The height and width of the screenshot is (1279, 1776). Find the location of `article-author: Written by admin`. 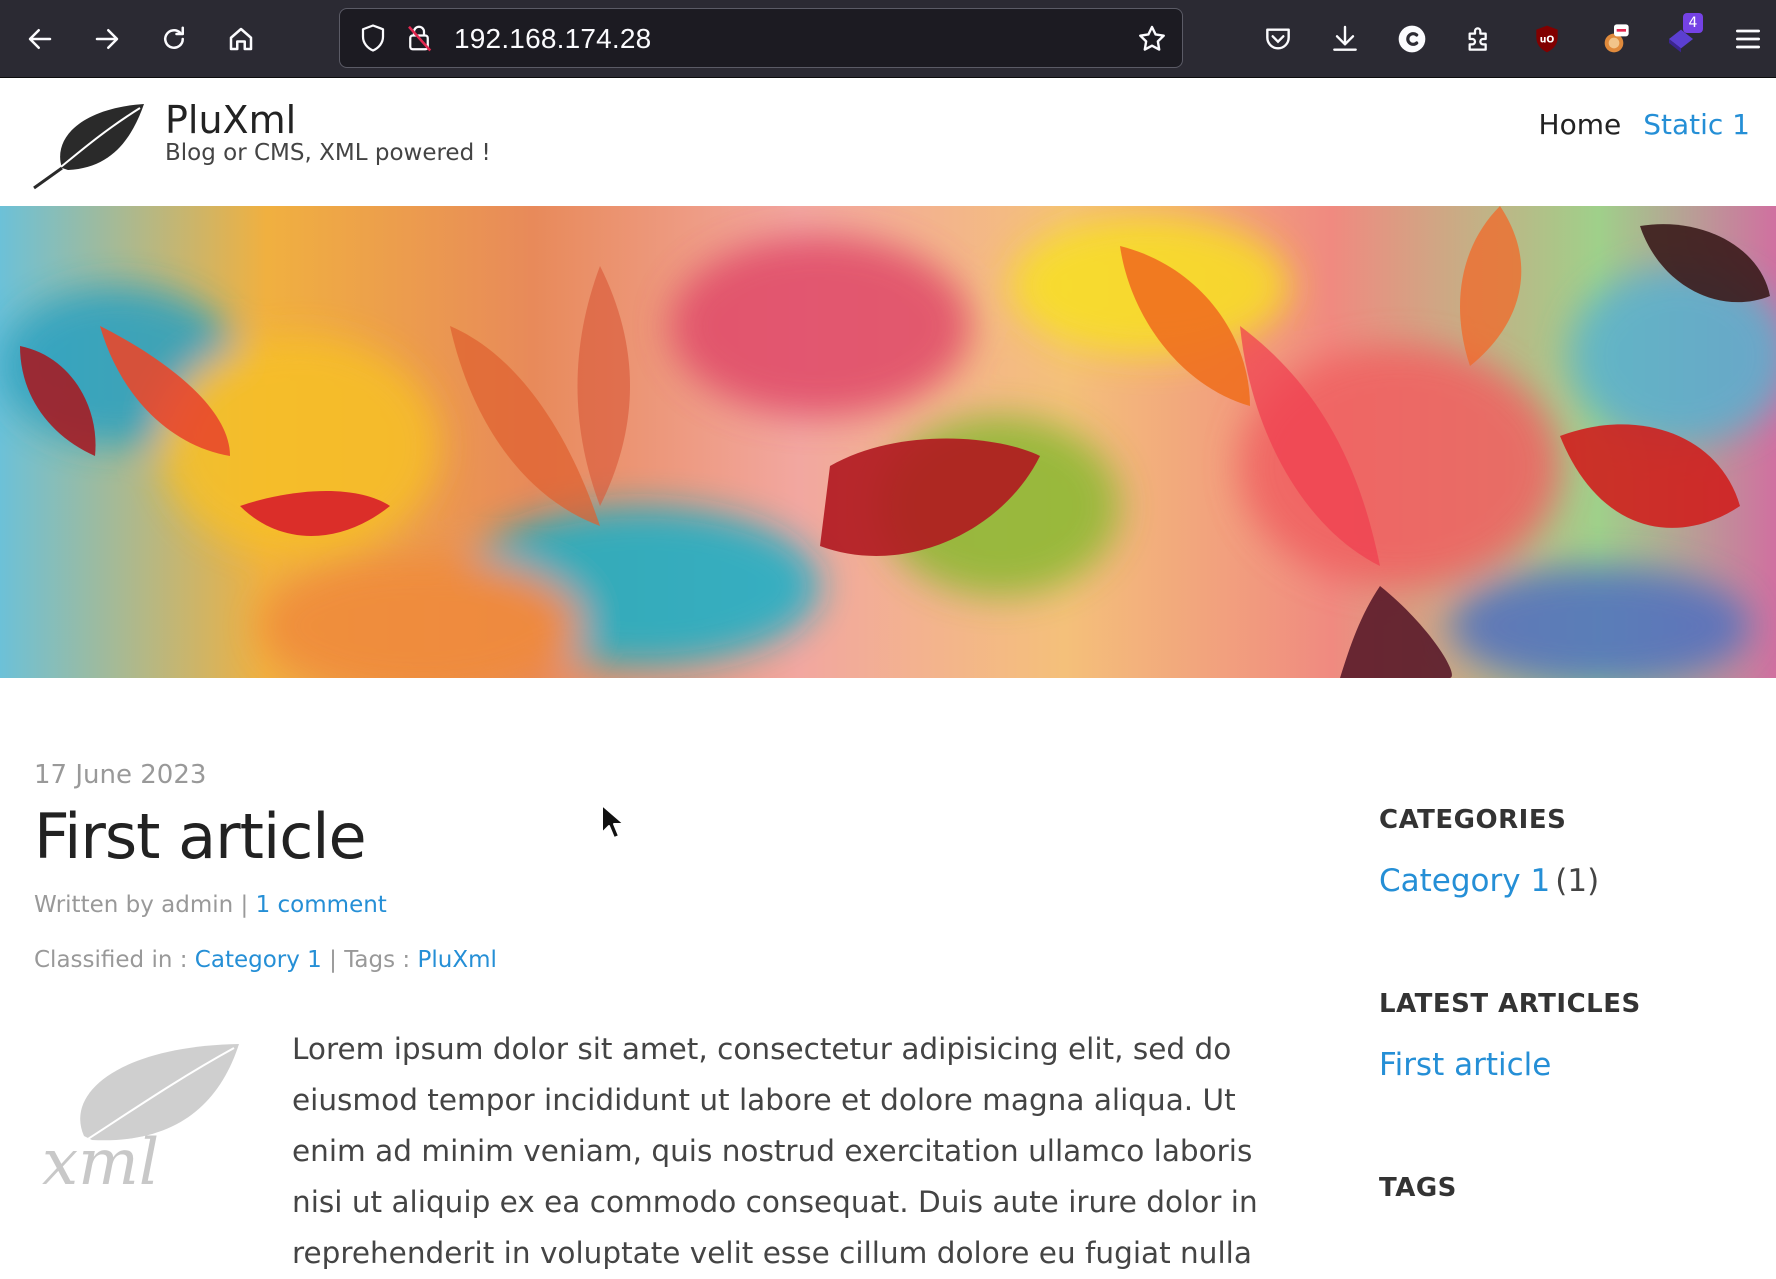

article-author: Written by admin is located at coordinates (134, 905).